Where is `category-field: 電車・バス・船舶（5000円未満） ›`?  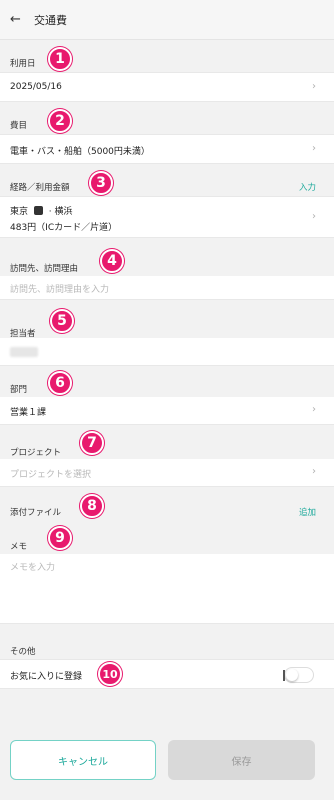 category-field: 電車・バス・船舶（5000円未満） › is located at coordinates (167, 149).